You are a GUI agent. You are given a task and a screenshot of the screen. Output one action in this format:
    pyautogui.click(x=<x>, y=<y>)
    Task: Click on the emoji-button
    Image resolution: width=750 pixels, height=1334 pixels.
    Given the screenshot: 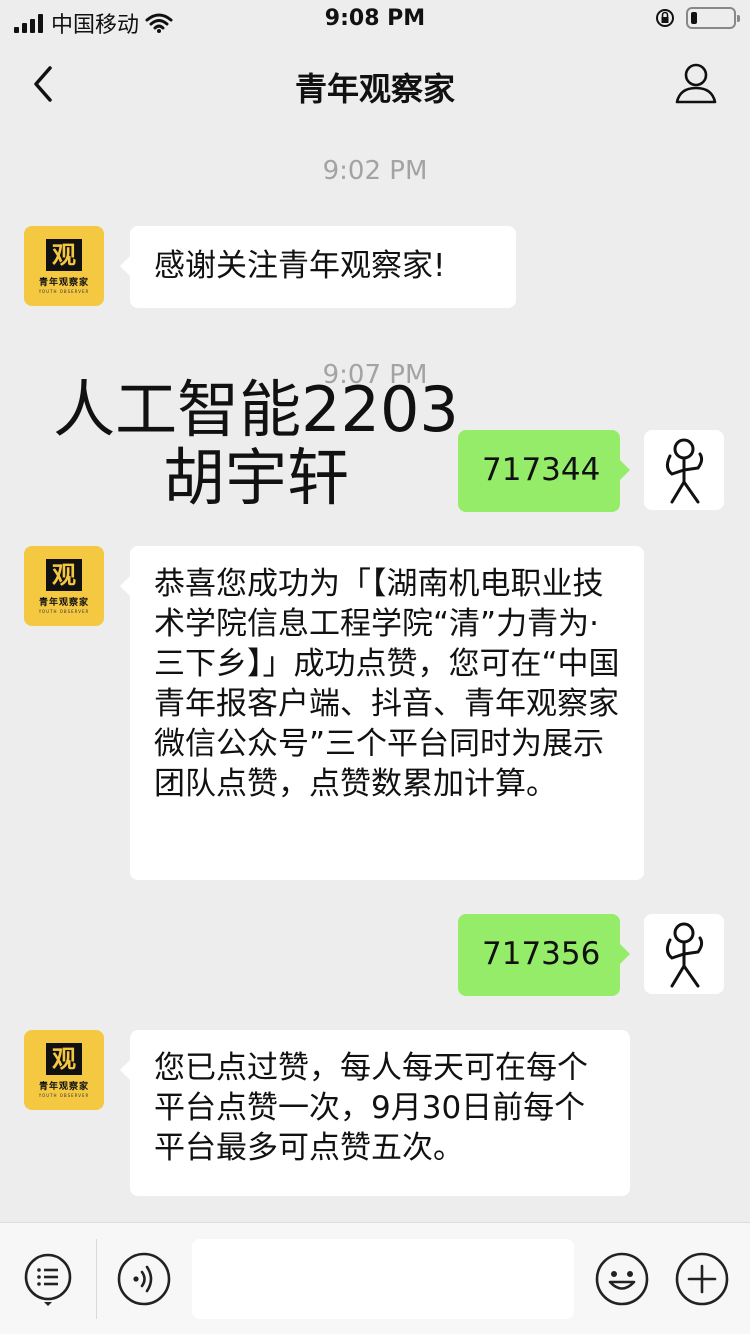 What is the action you would take?
    pyautogui.click(x=622, y=1279)
    